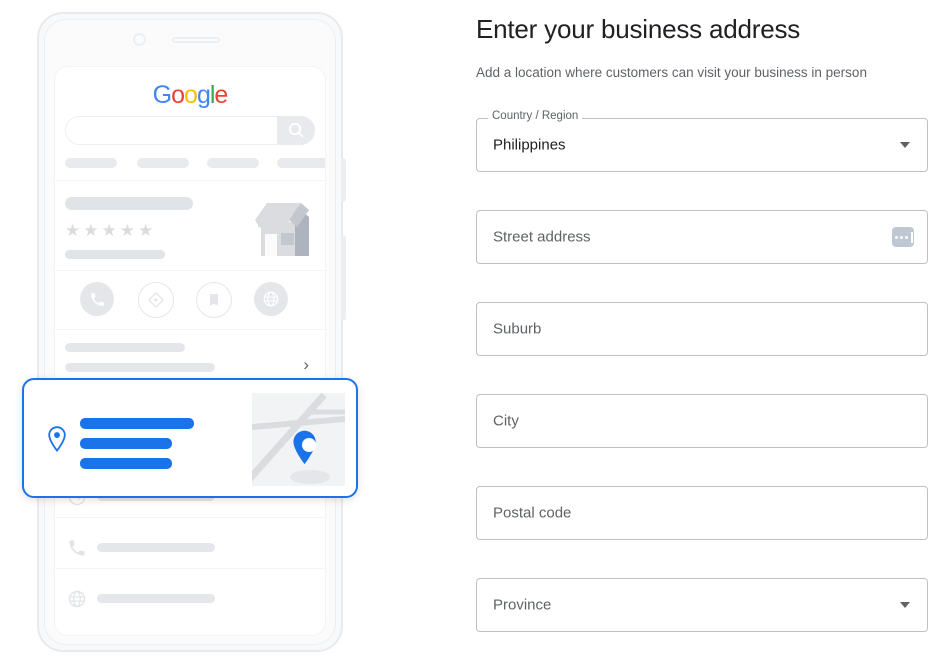  What do you see at coordinates (298, 439) in the screenshot?
I see `map-thumbnail` at bounding box center [298, 439].